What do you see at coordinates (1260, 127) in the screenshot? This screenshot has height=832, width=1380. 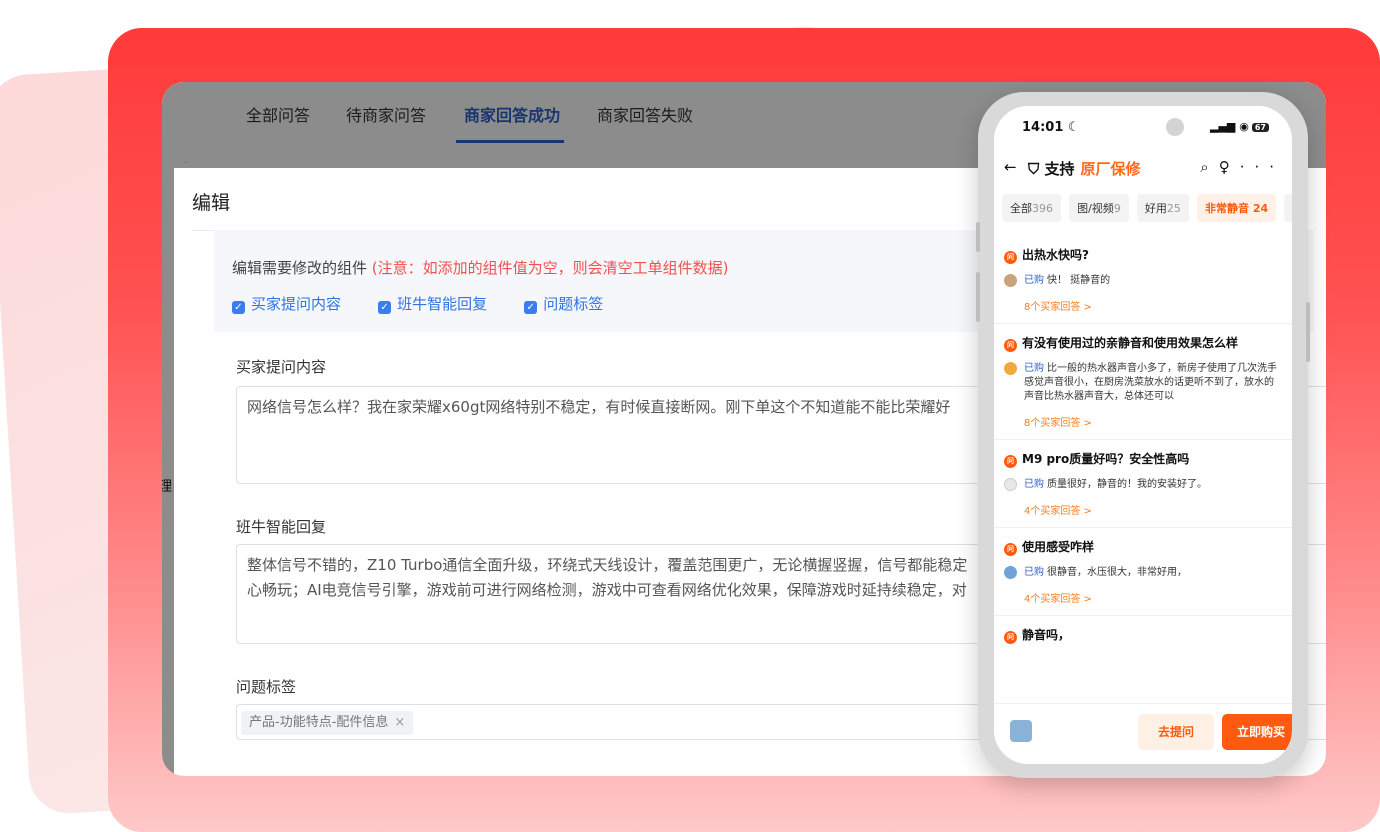 I see `battery-icon: 67` at bounding box center [1260, 127].